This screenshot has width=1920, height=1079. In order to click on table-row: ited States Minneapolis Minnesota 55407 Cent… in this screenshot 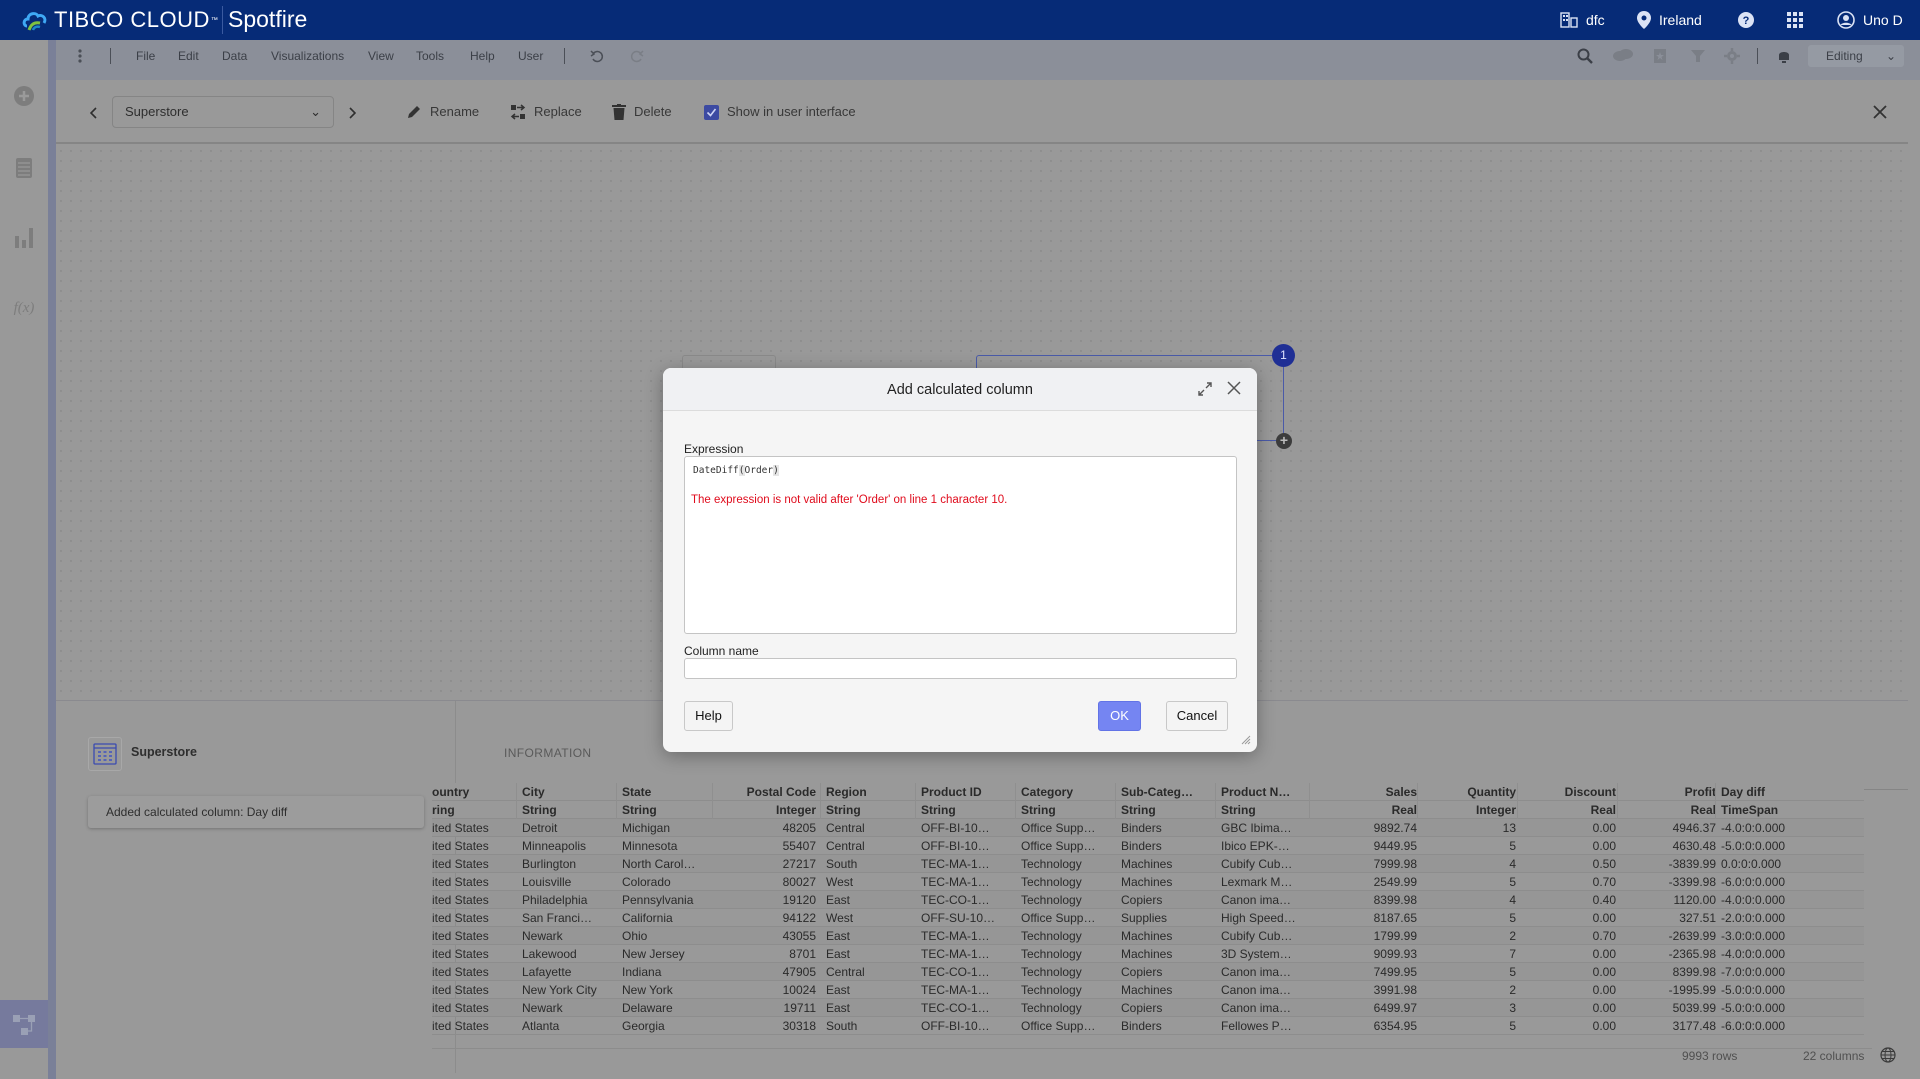, I will do `click(1148, 846)`.